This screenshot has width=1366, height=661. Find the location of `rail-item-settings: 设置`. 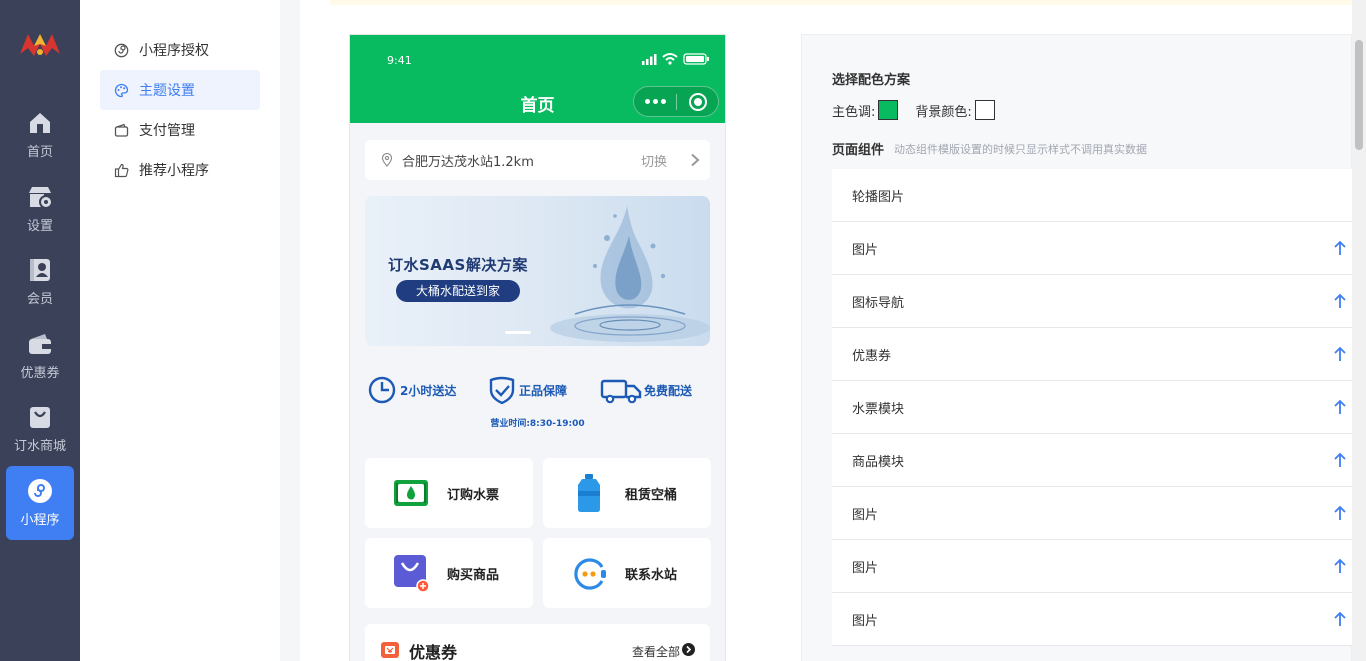

rail-item-settings: 设置 is located at coordinates (40, 209).